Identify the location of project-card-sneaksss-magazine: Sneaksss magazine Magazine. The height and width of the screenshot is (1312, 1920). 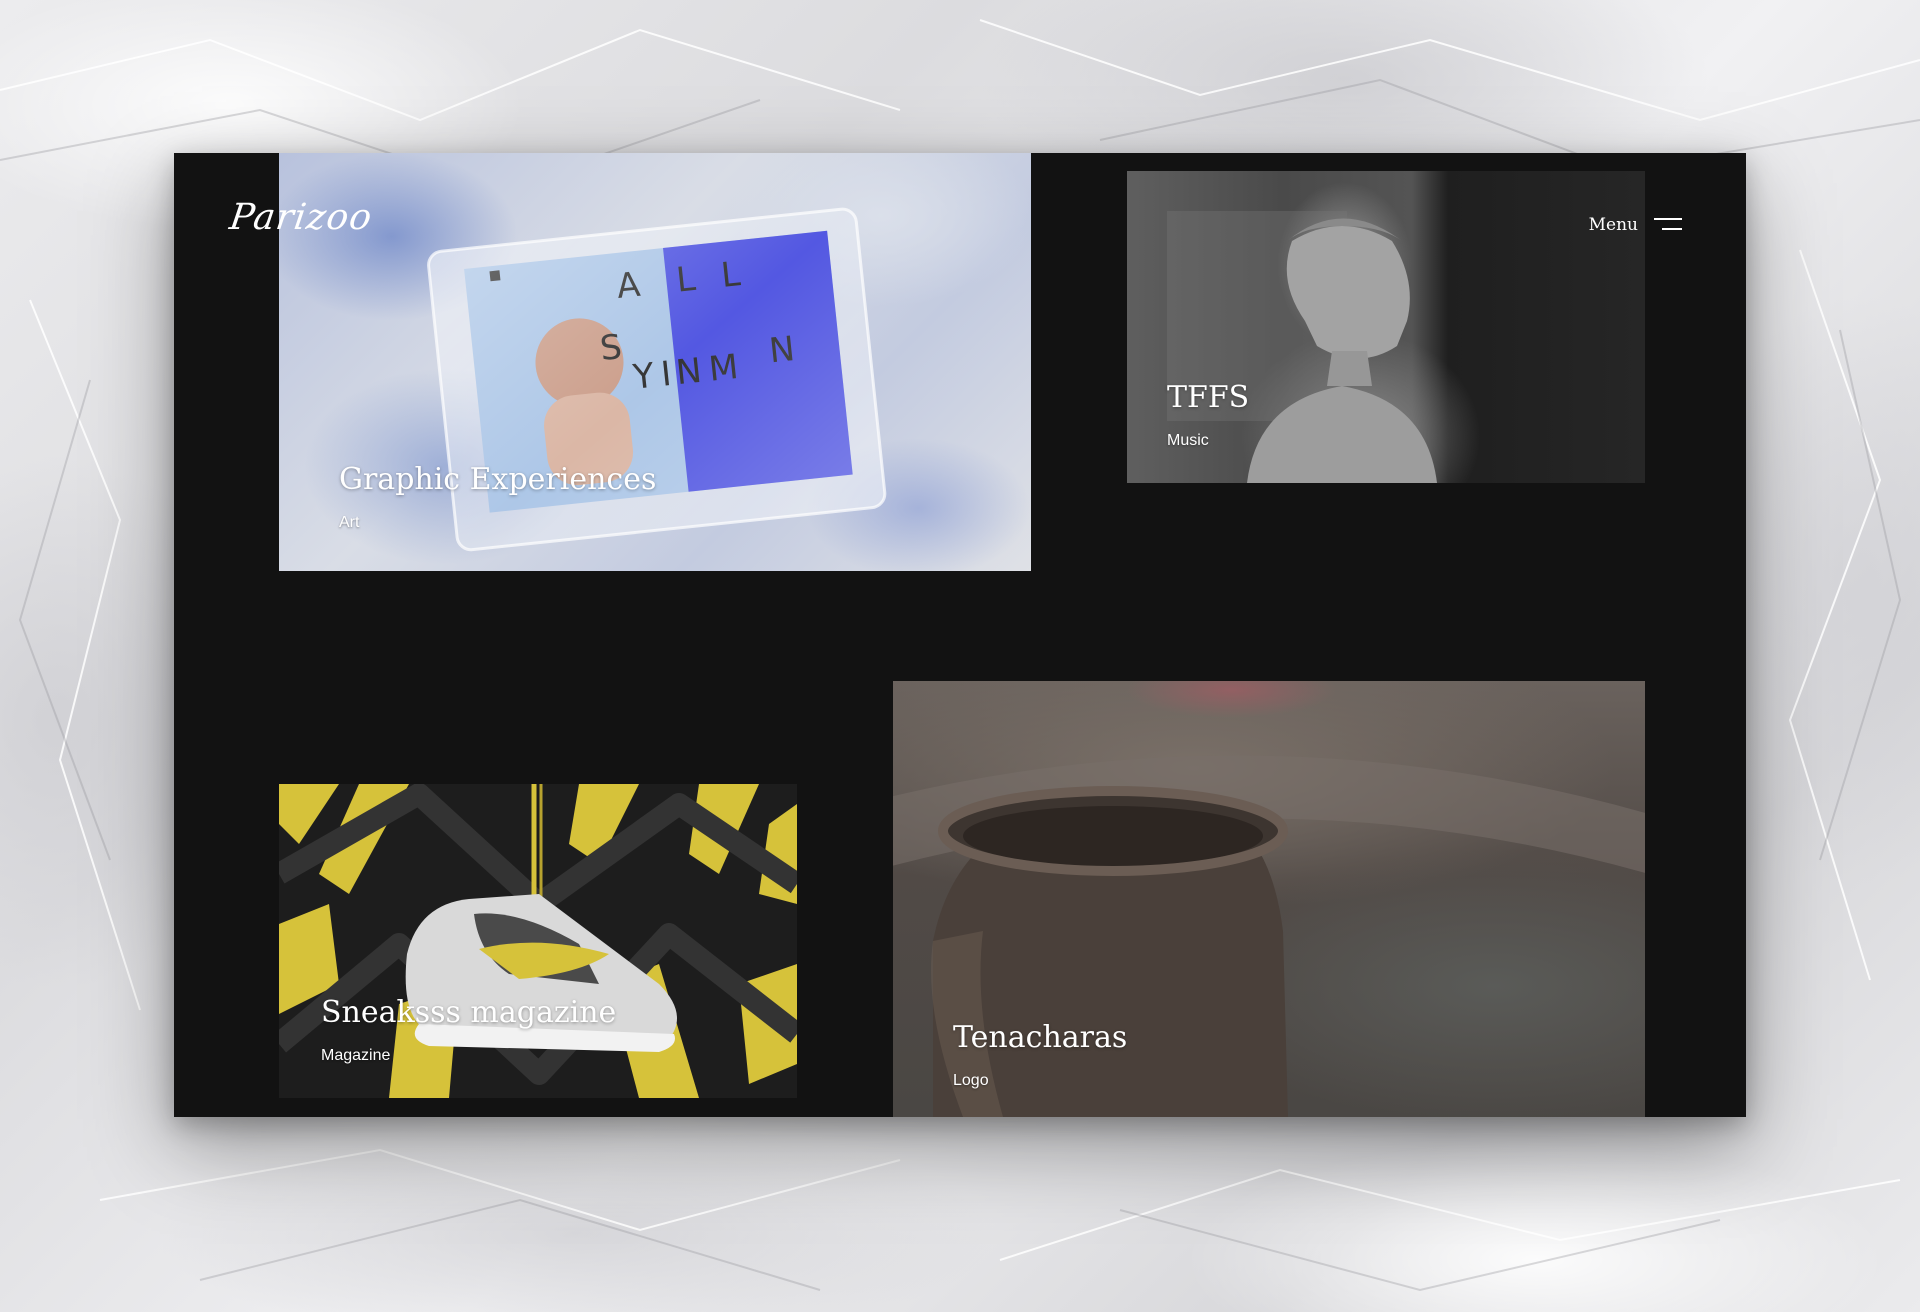
(538, 941).